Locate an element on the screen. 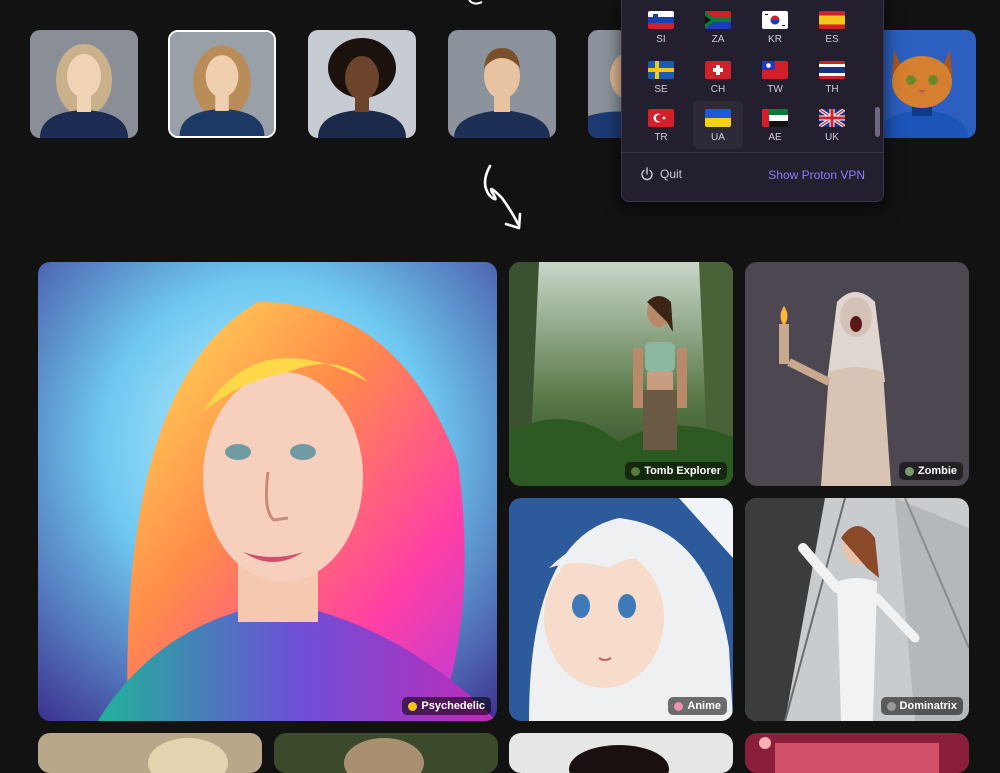 This screenshot has height=773, width=1000. zombie-icon is located at coordinates (909, 471).